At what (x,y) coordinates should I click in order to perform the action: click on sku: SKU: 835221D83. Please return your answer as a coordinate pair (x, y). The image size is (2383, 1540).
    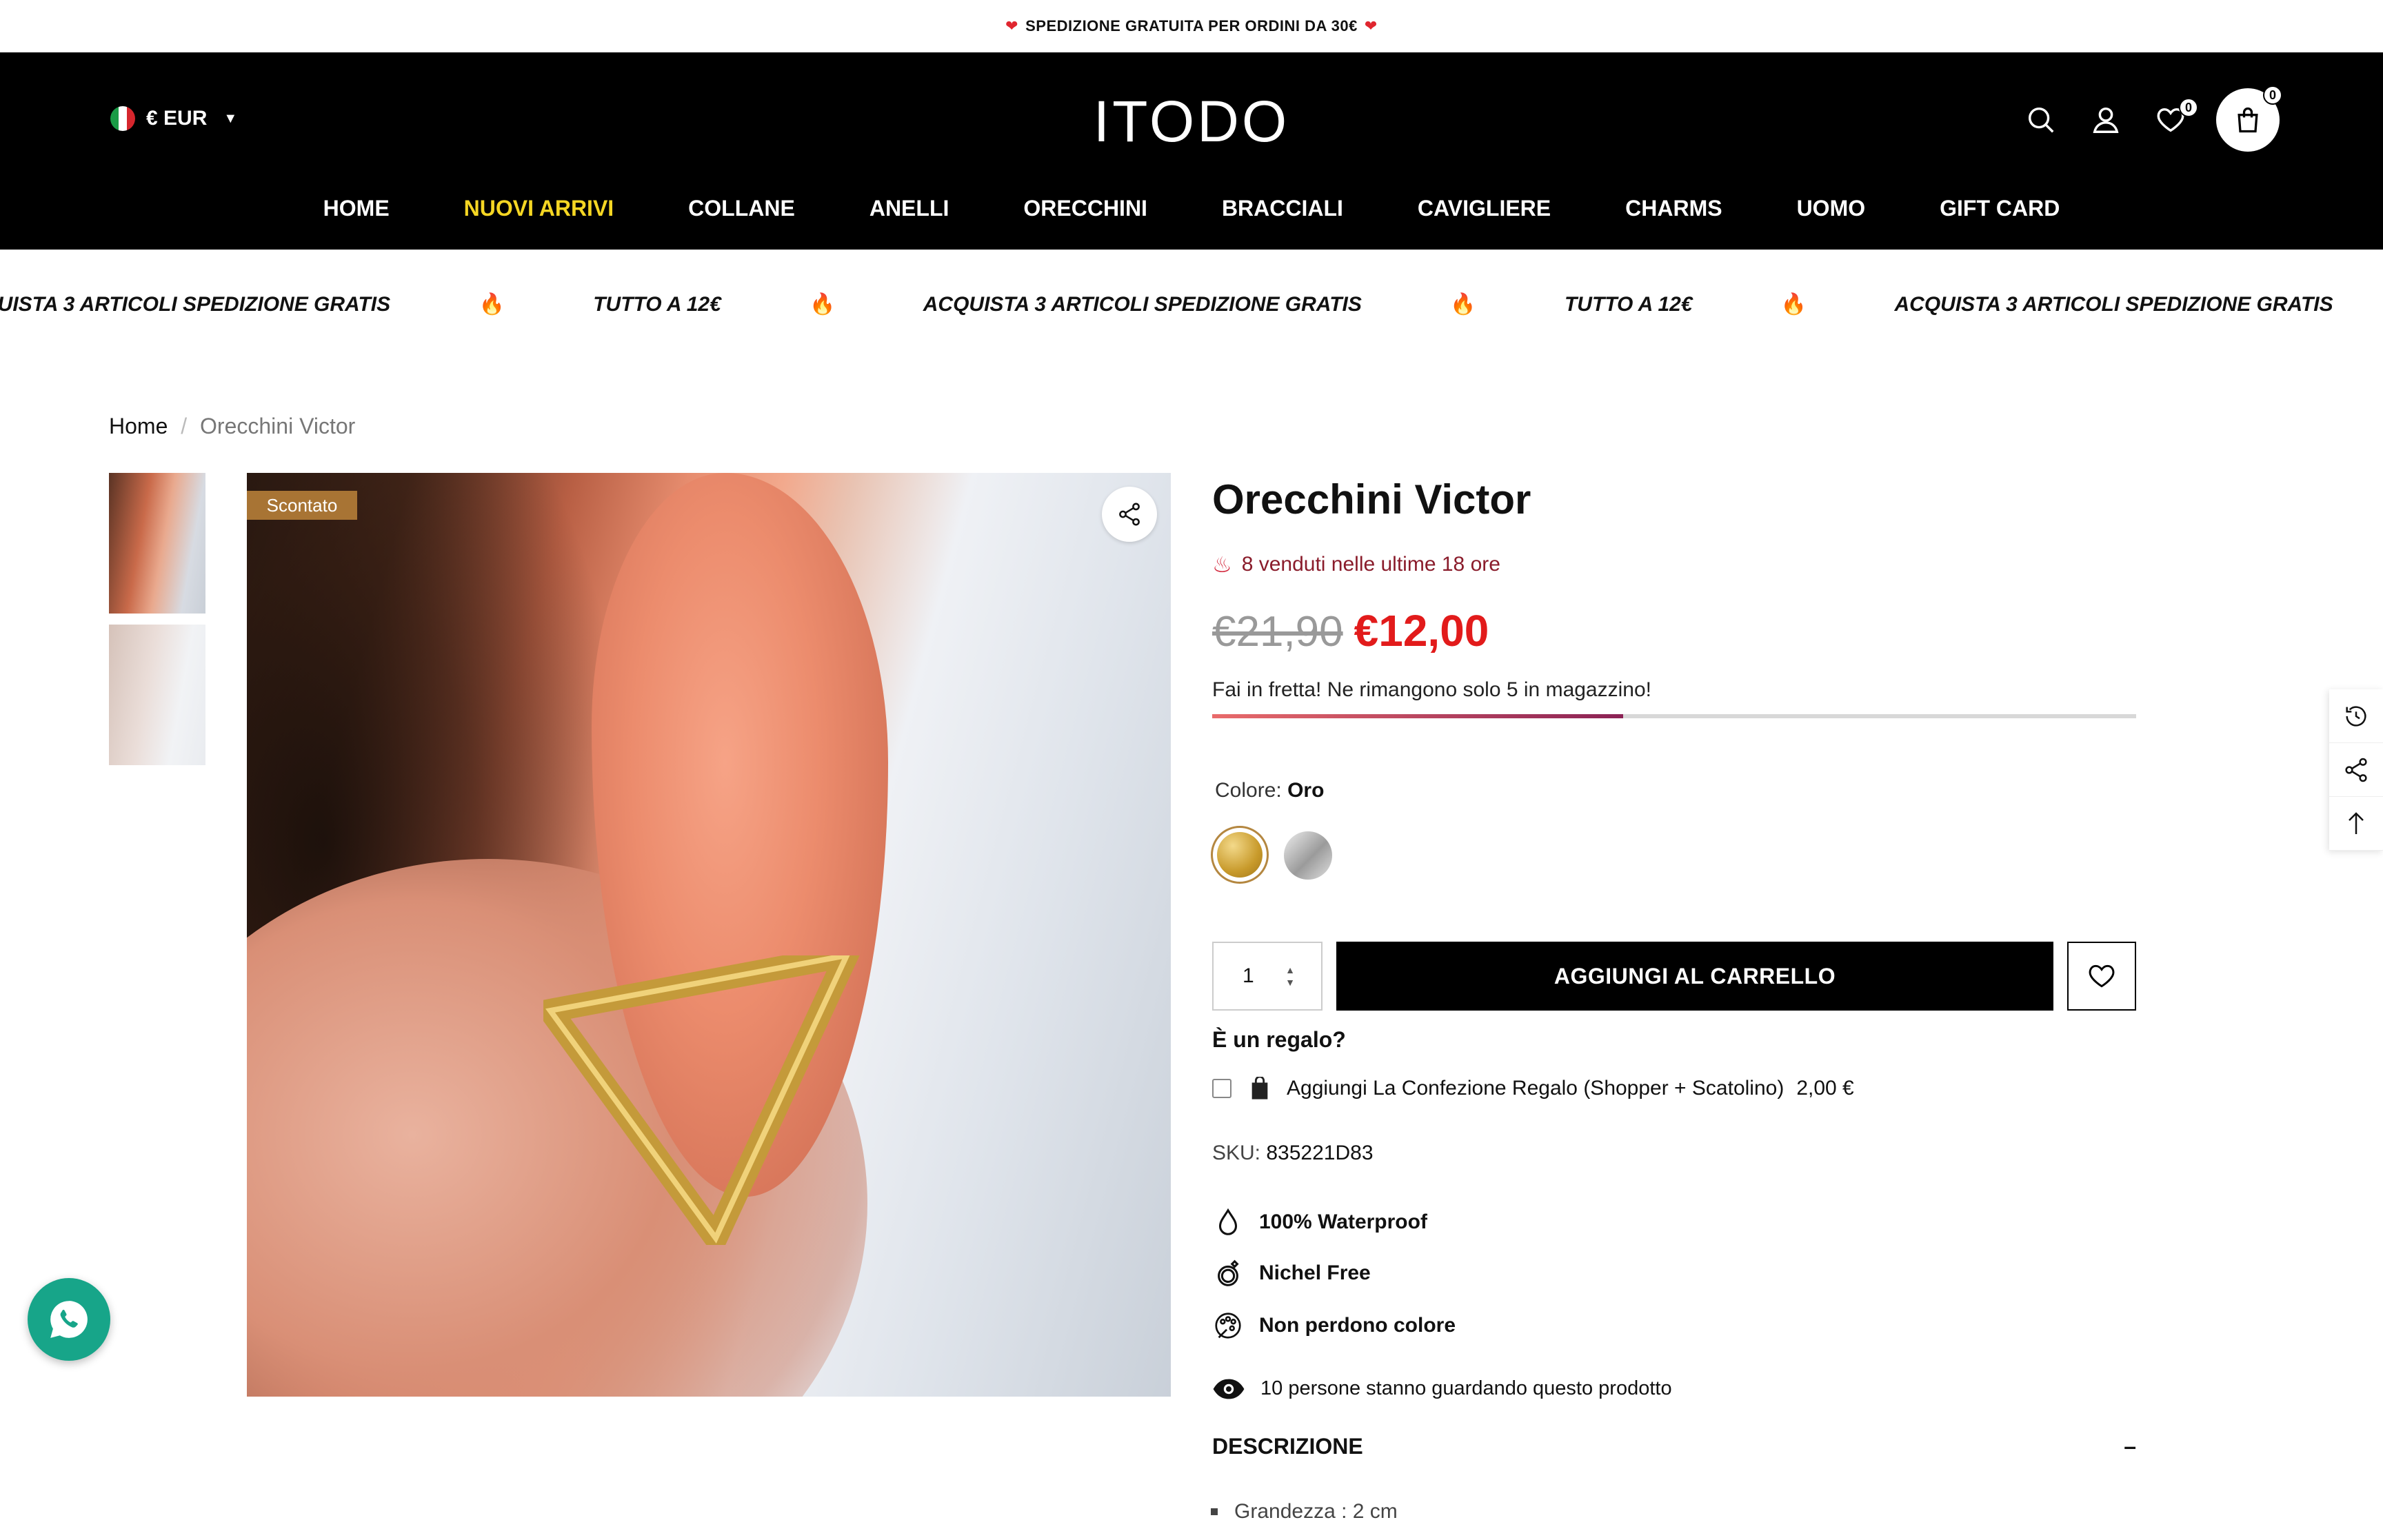
    Looking at the image, I should click on (1293, 1153).